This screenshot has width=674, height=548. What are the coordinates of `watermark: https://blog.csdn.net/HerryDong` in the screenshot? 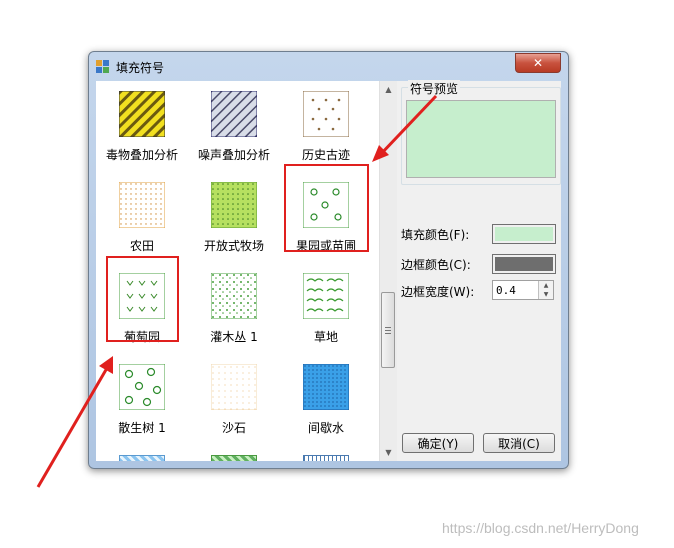 It's located at (540, 528).